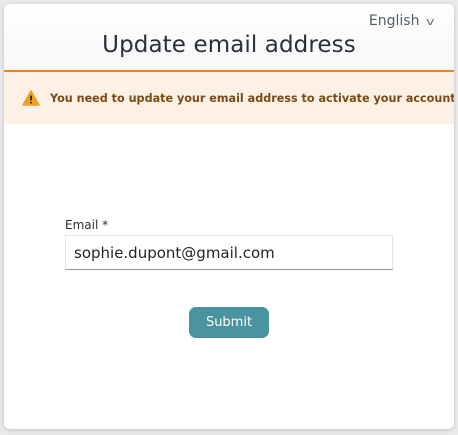 This screenshot has width=458, height=435. I want to click on language-label: English, so click(394, 21).